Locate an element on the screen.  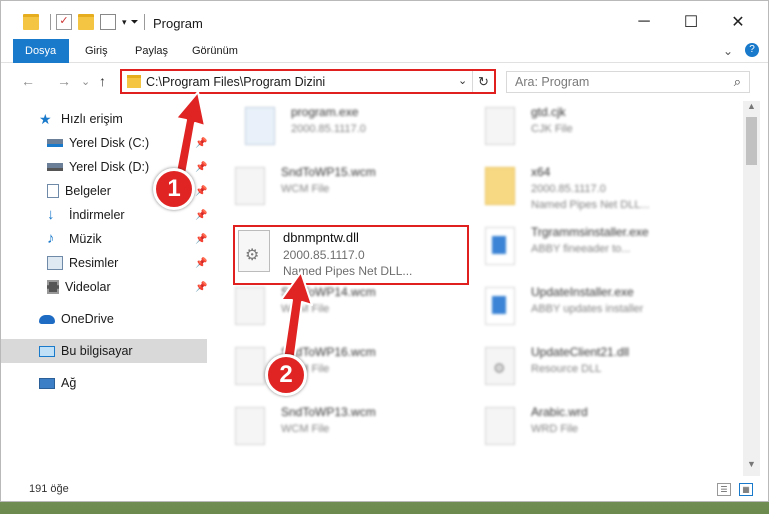
sidebar-item-label: Videolar is located at coordinates (88, 287).